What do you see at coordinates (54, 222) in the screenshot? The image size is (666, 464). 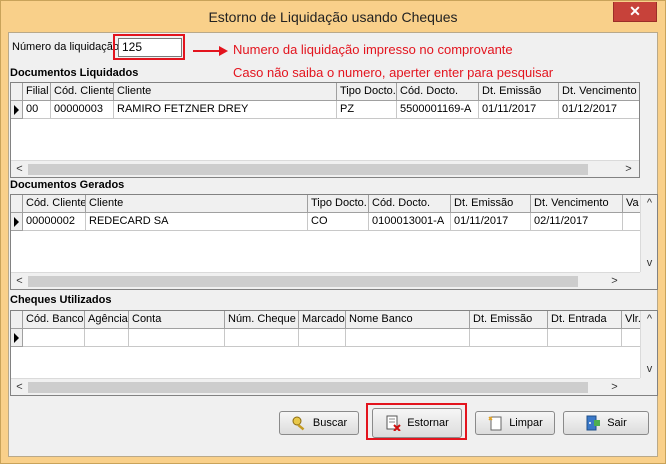 I see `table-cell: 00000002` at bounding box center [54, 222].